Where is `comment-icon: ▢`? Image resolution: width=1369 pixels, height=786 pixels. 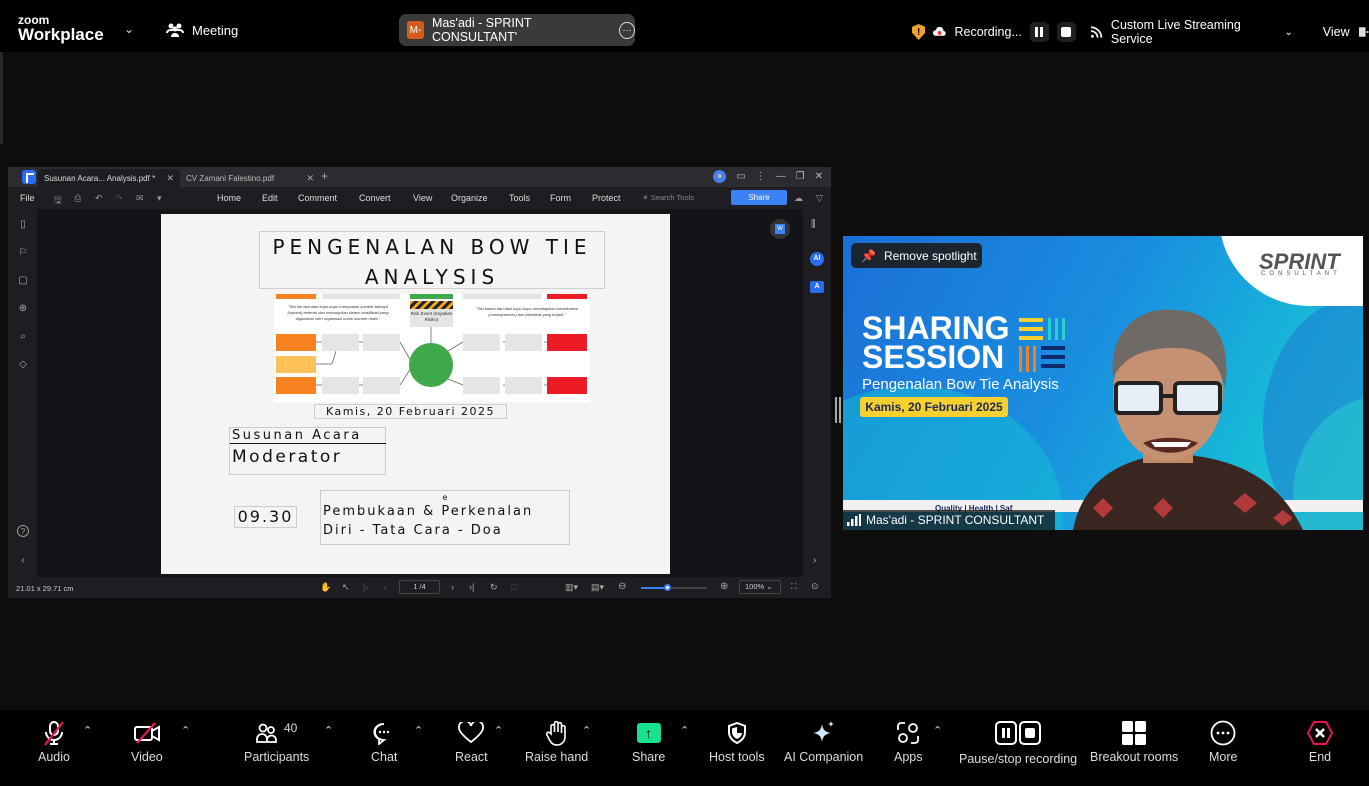
comment-icon: ▢ is located at coordinates (23, 281).